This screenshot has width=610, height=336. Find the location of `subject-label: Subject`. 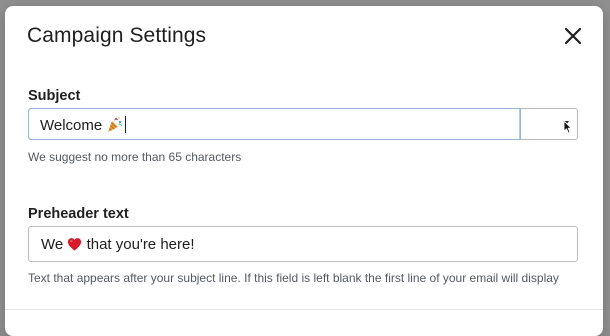

subject-label: Subject is located at coordinates (54, 96).